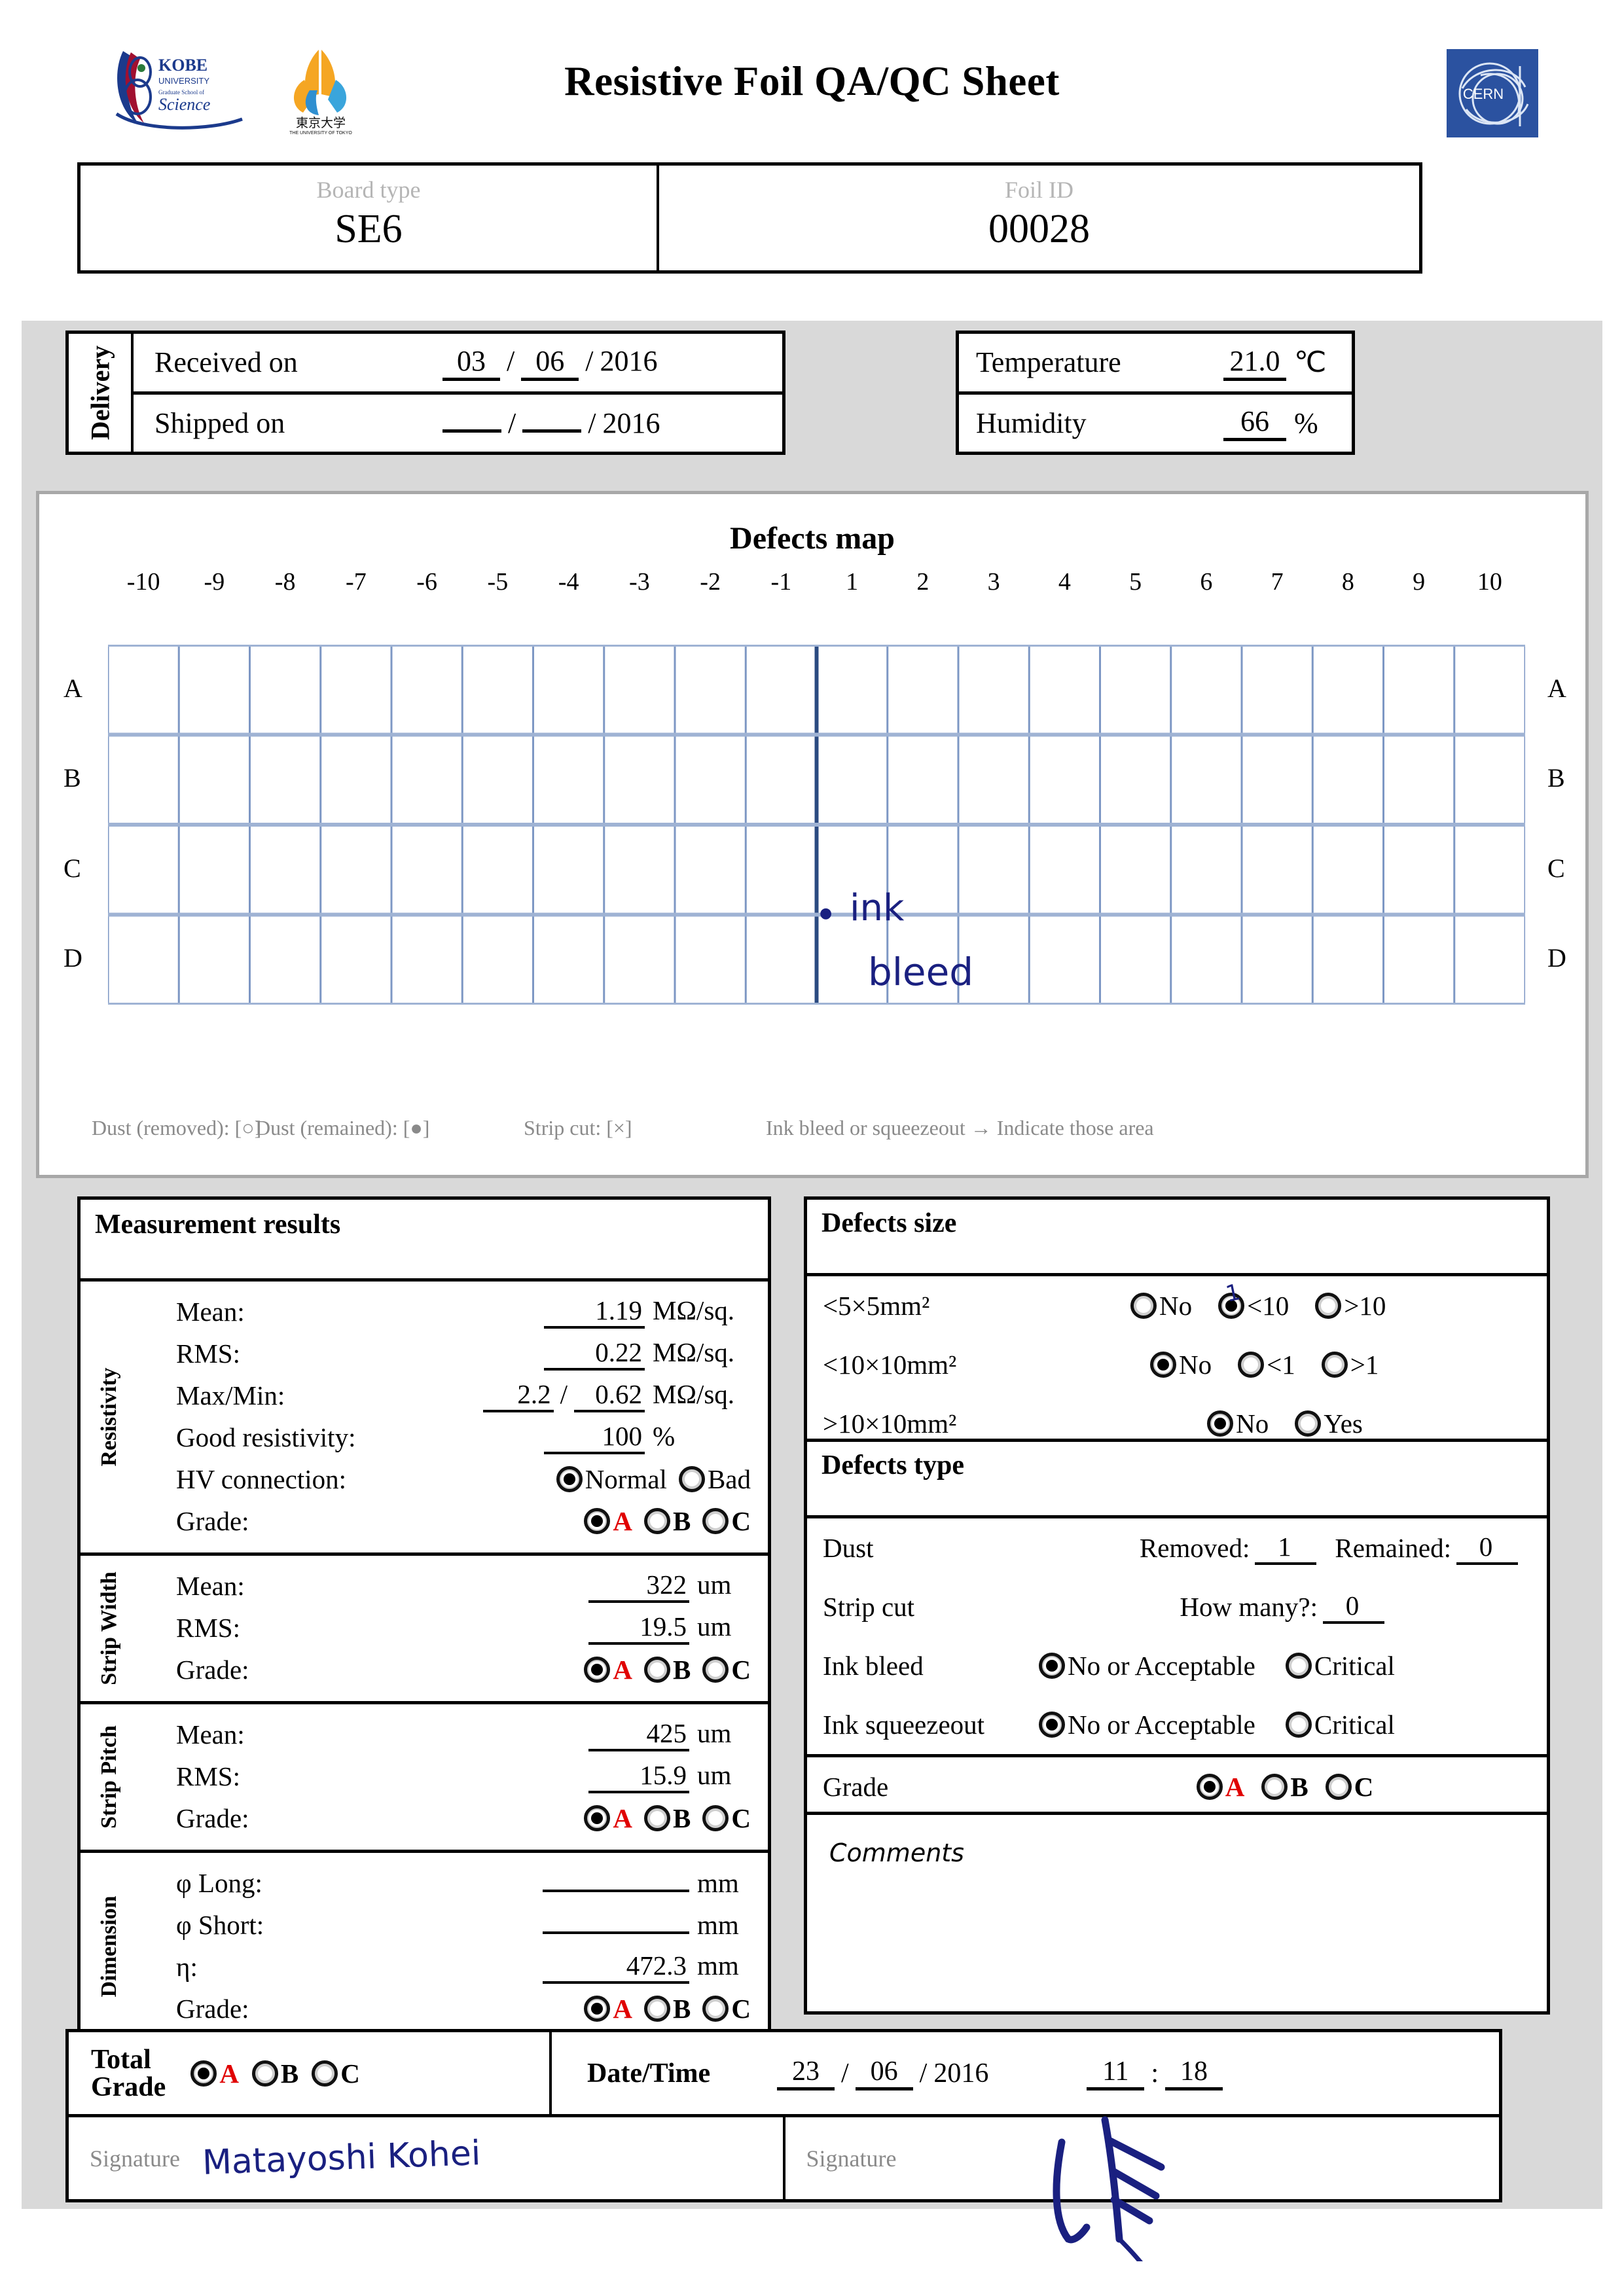 The width and height of the screenshot is (1624, 2296). Describe the element at coordinates (1177, 1913) in the screenshot. I see `comments-box: Comments` at that location.